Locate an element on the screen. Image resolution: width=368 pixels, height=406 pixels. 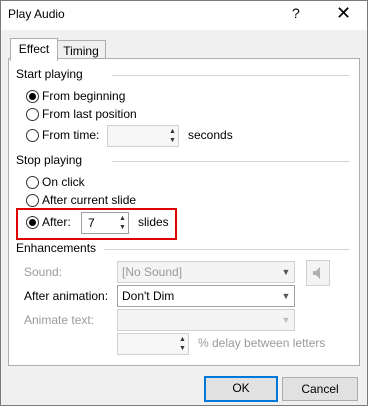
after-current-slide-radio is located at coordinates (32, 200).